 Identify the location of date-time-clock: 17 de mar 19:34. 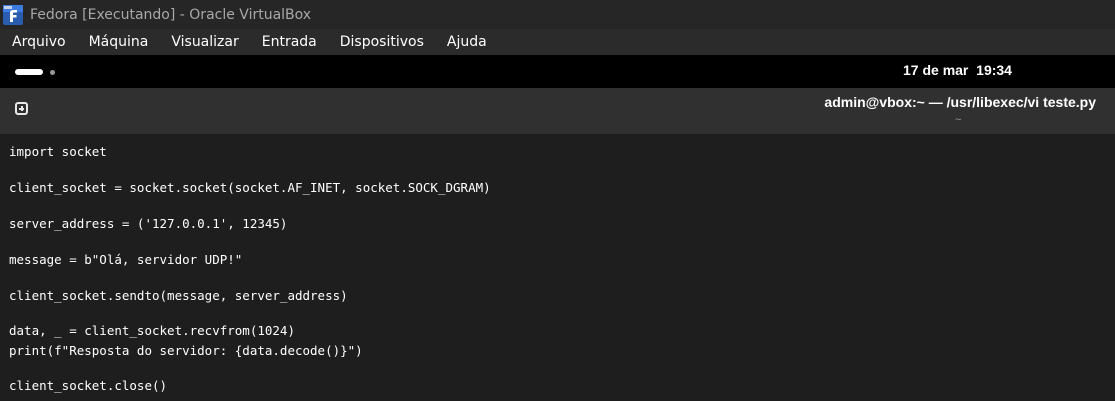
(957, 70).